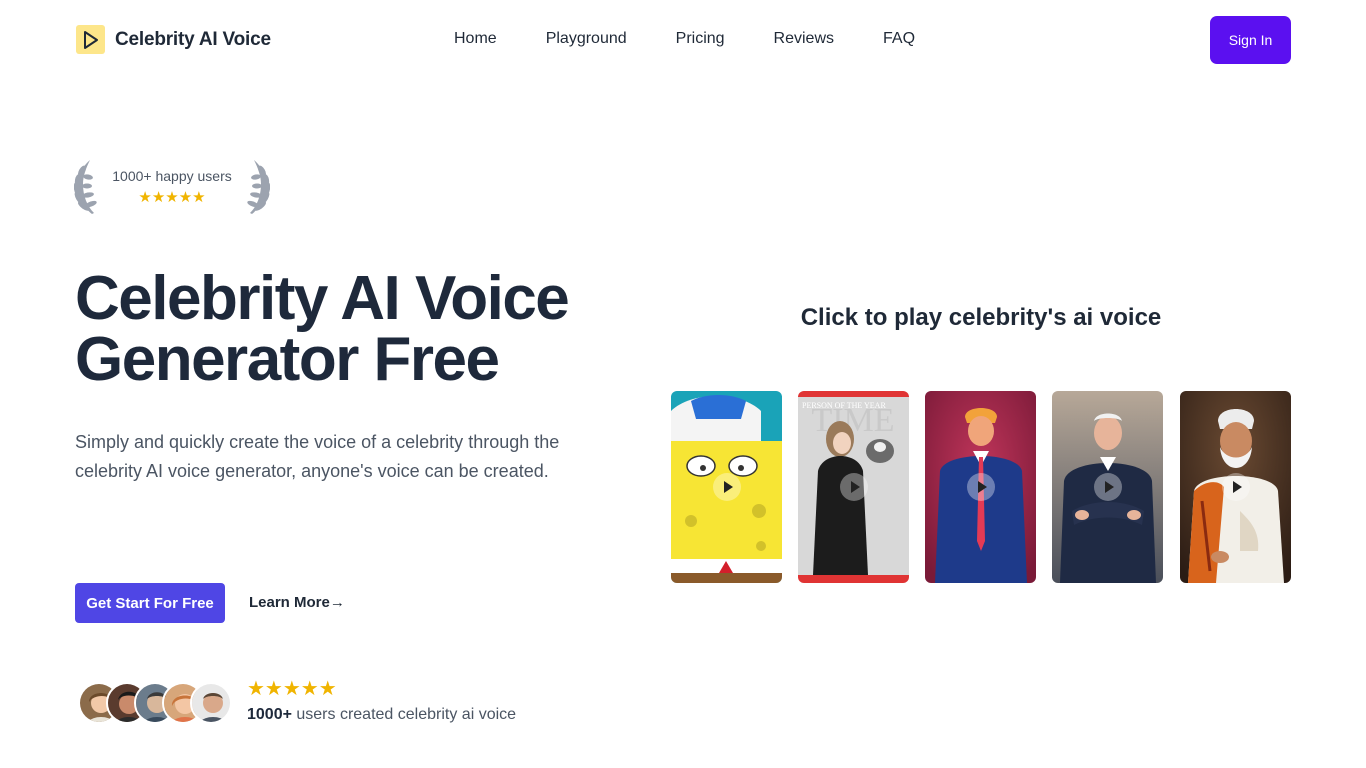 This screenshot has height=768, width=1366. What do you see at coordinates (90, 39) in the screenshot?
I see `play-icon` at bounding box center [90, 39].